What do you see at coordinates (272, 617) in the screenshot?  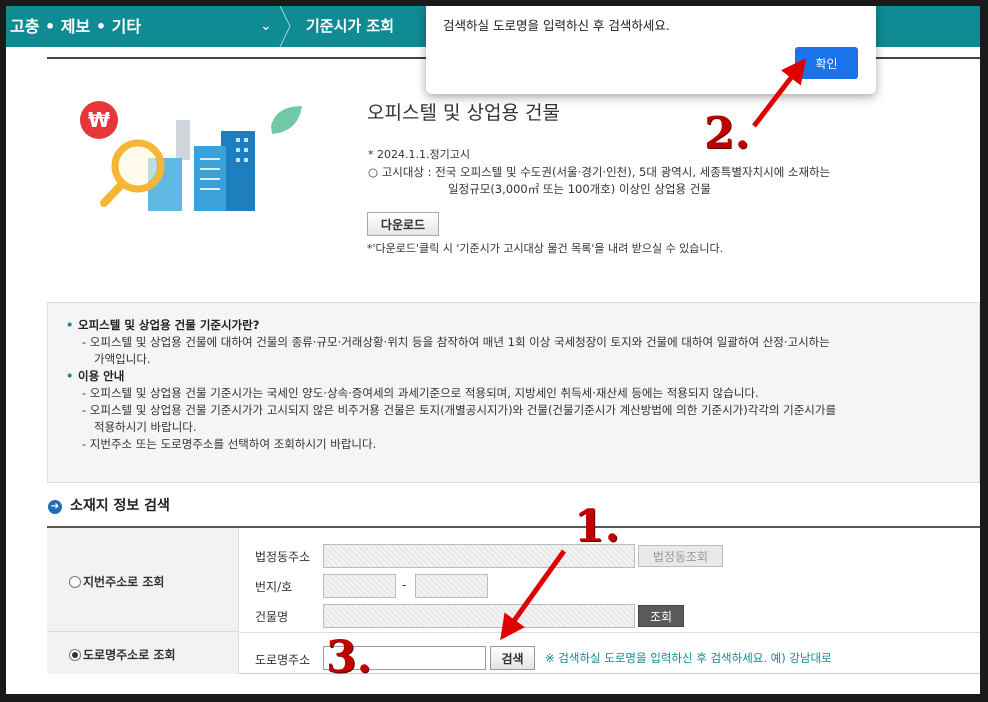 I see `building-name-label: 건물명` at bounding box center [272, 617].